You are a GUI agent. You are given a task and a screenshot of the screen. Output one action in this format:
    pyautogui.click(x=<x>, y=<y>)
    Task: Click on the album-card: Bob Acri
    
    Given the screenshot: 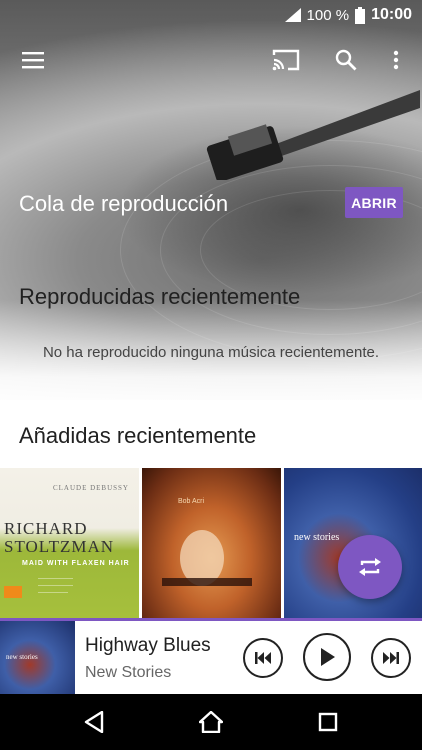 What is the action you would take?
    pyautogui.click(x=211, y=543)
    